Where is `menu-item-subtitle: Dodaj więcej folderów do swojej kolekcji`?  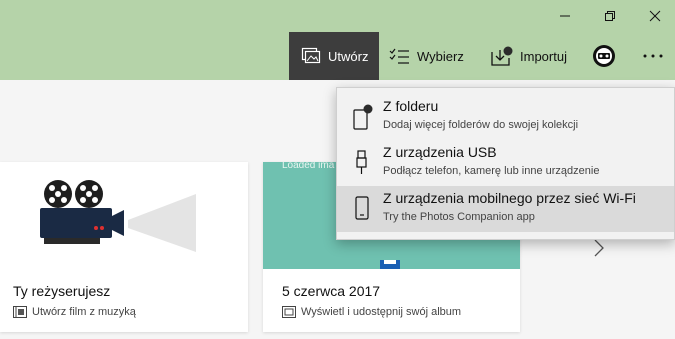
menu-item-subtitle: Dodaj więcej folderów do swojej kolekcji is located at coordinates (481, 125).